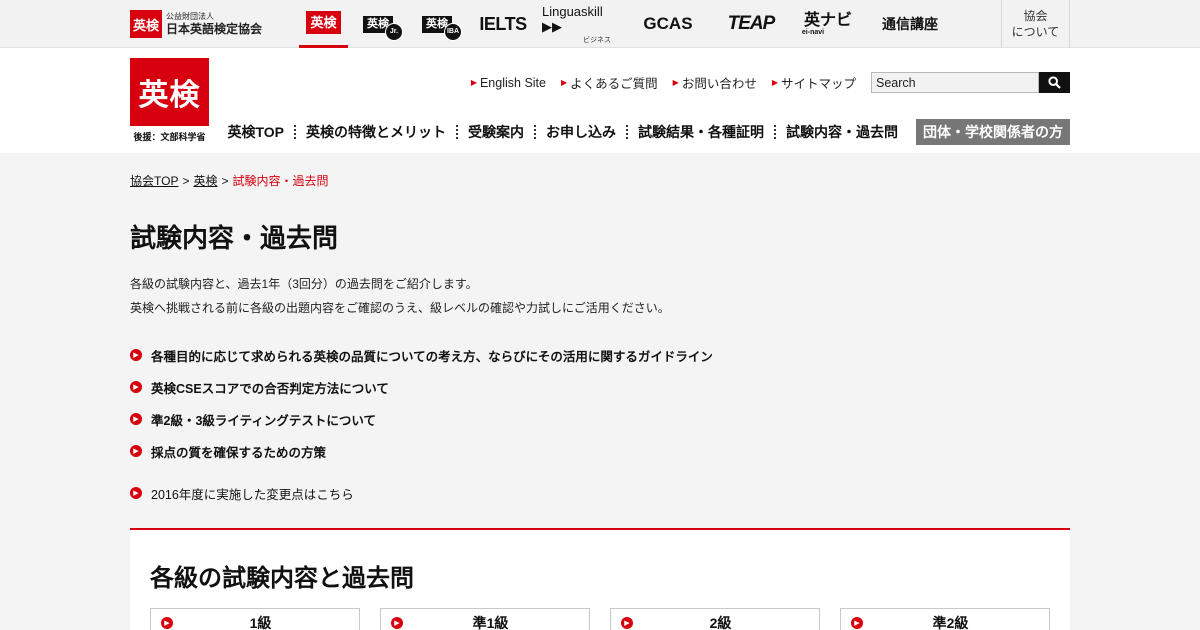 This screenshot has height=630, width=1200. Describe the element at coordinates (229, 180) in the screenshot. I see `breadcrumb: 協会TOP > 英検 > 試験内容・過去問` at that location.